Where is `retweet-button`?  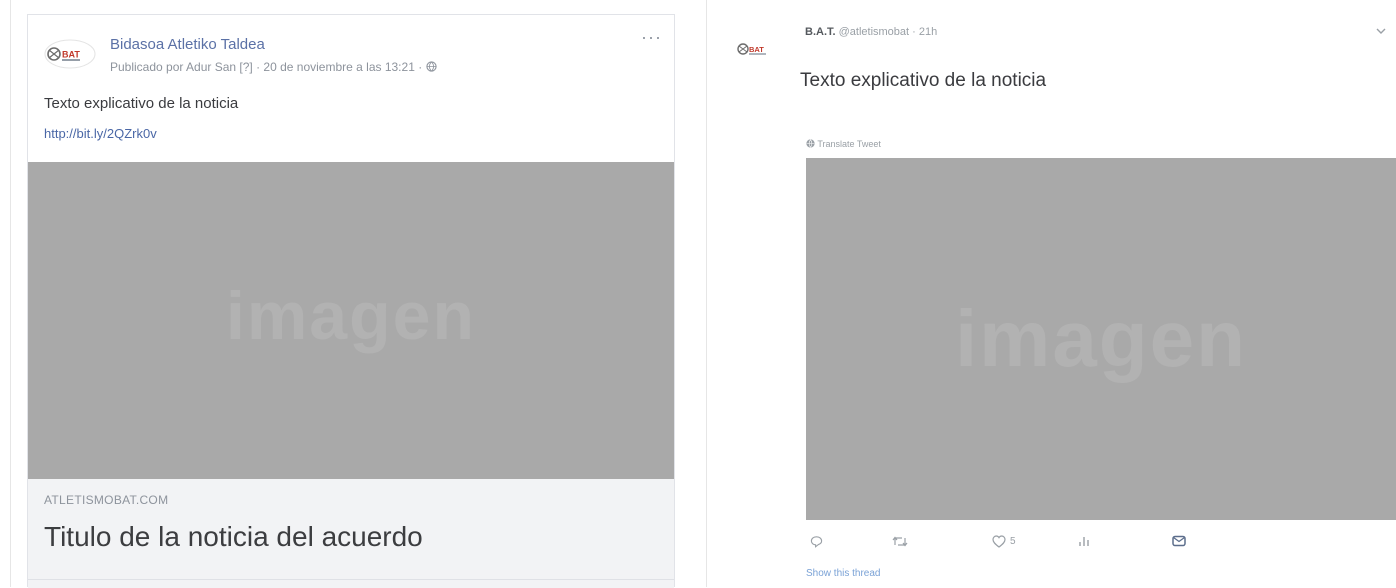
retweet-button is located at coordinates (900, 541).